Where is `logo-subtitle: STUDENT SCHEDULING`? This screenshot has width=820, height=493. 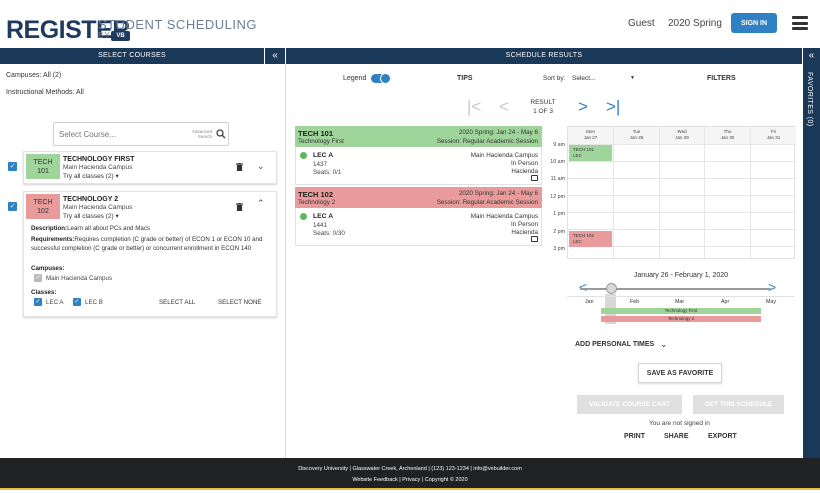 logo-subtitle: STUDENT SCHEDULING is located at coordinates (178, 24).